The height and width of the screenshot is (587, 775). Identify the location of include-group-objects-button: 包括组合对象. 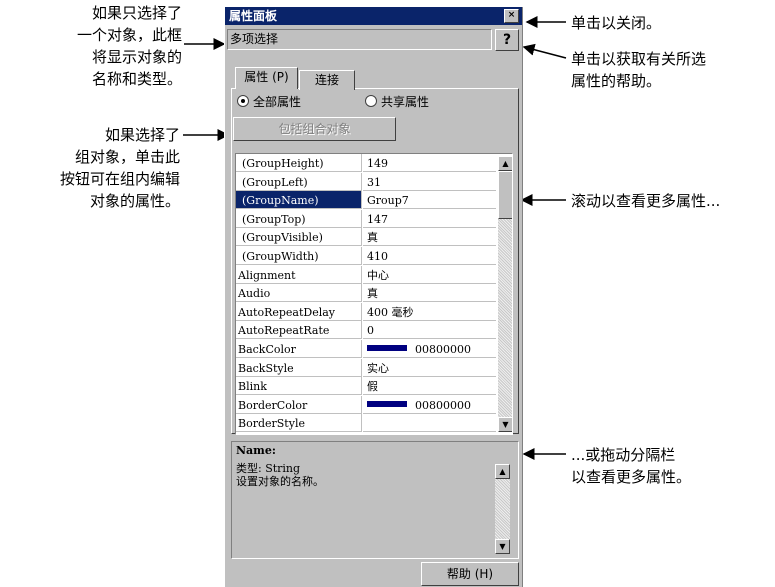
(314, 129).